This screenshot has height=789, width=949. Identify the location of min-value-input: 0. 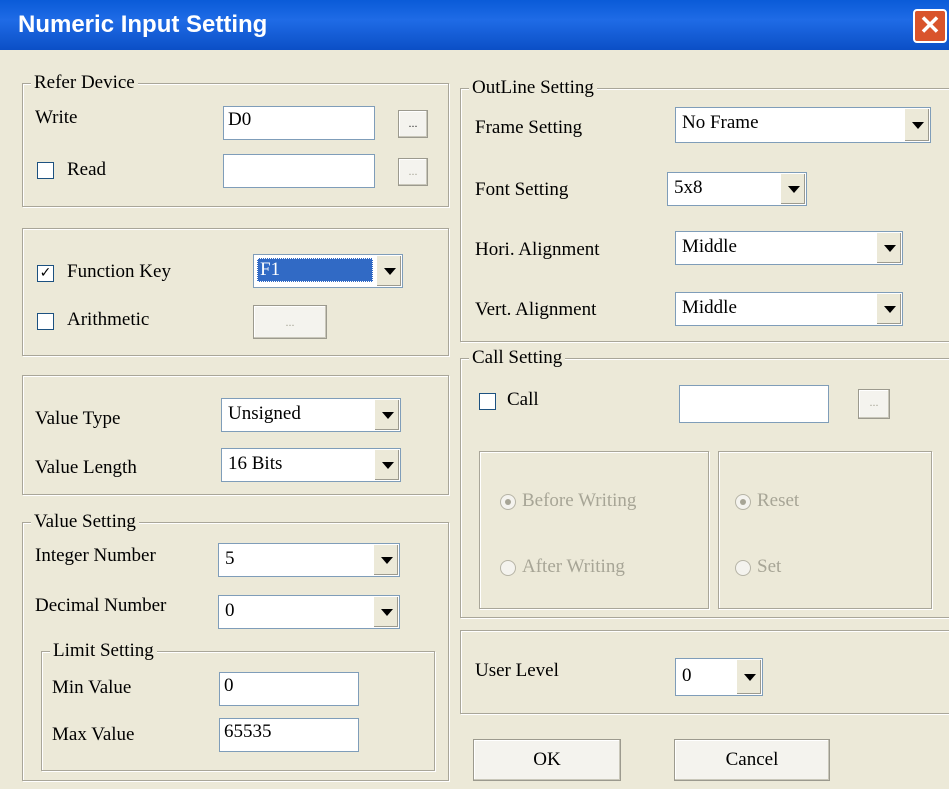
(289, 689).